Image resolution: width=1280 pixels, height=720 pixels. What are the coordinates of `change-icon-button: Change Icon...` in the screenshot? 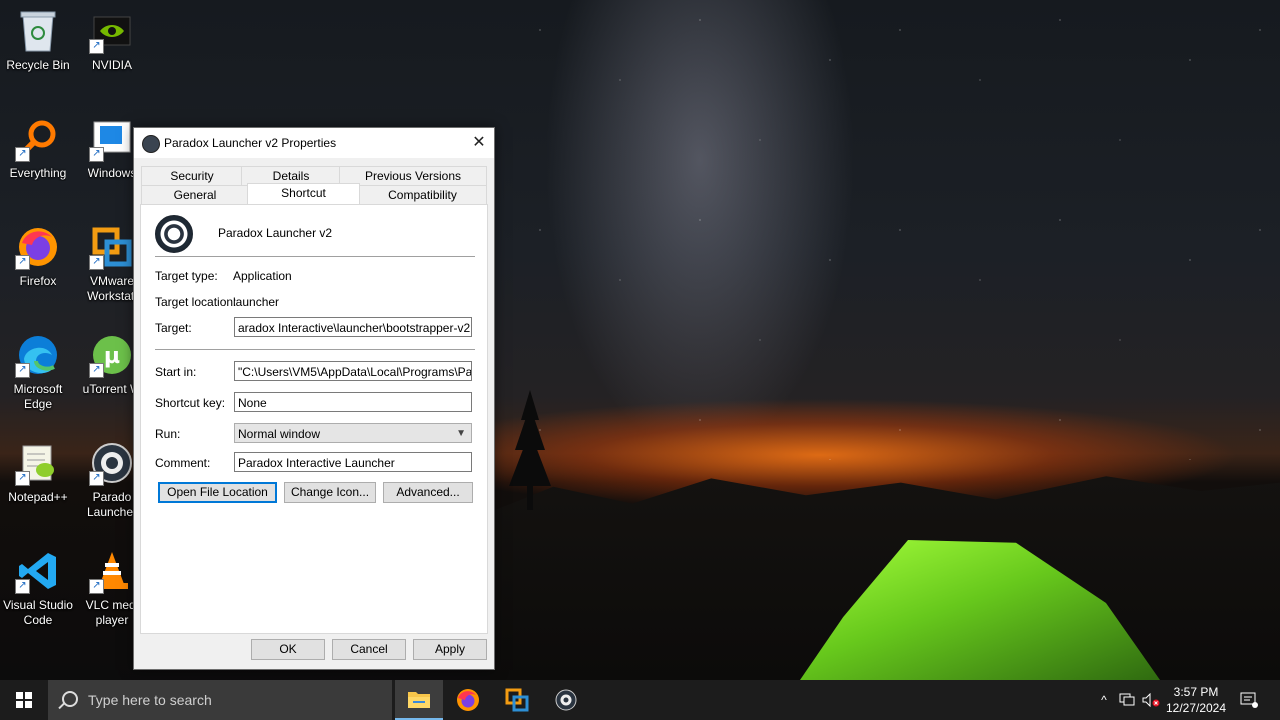 It's located at (330, 492).